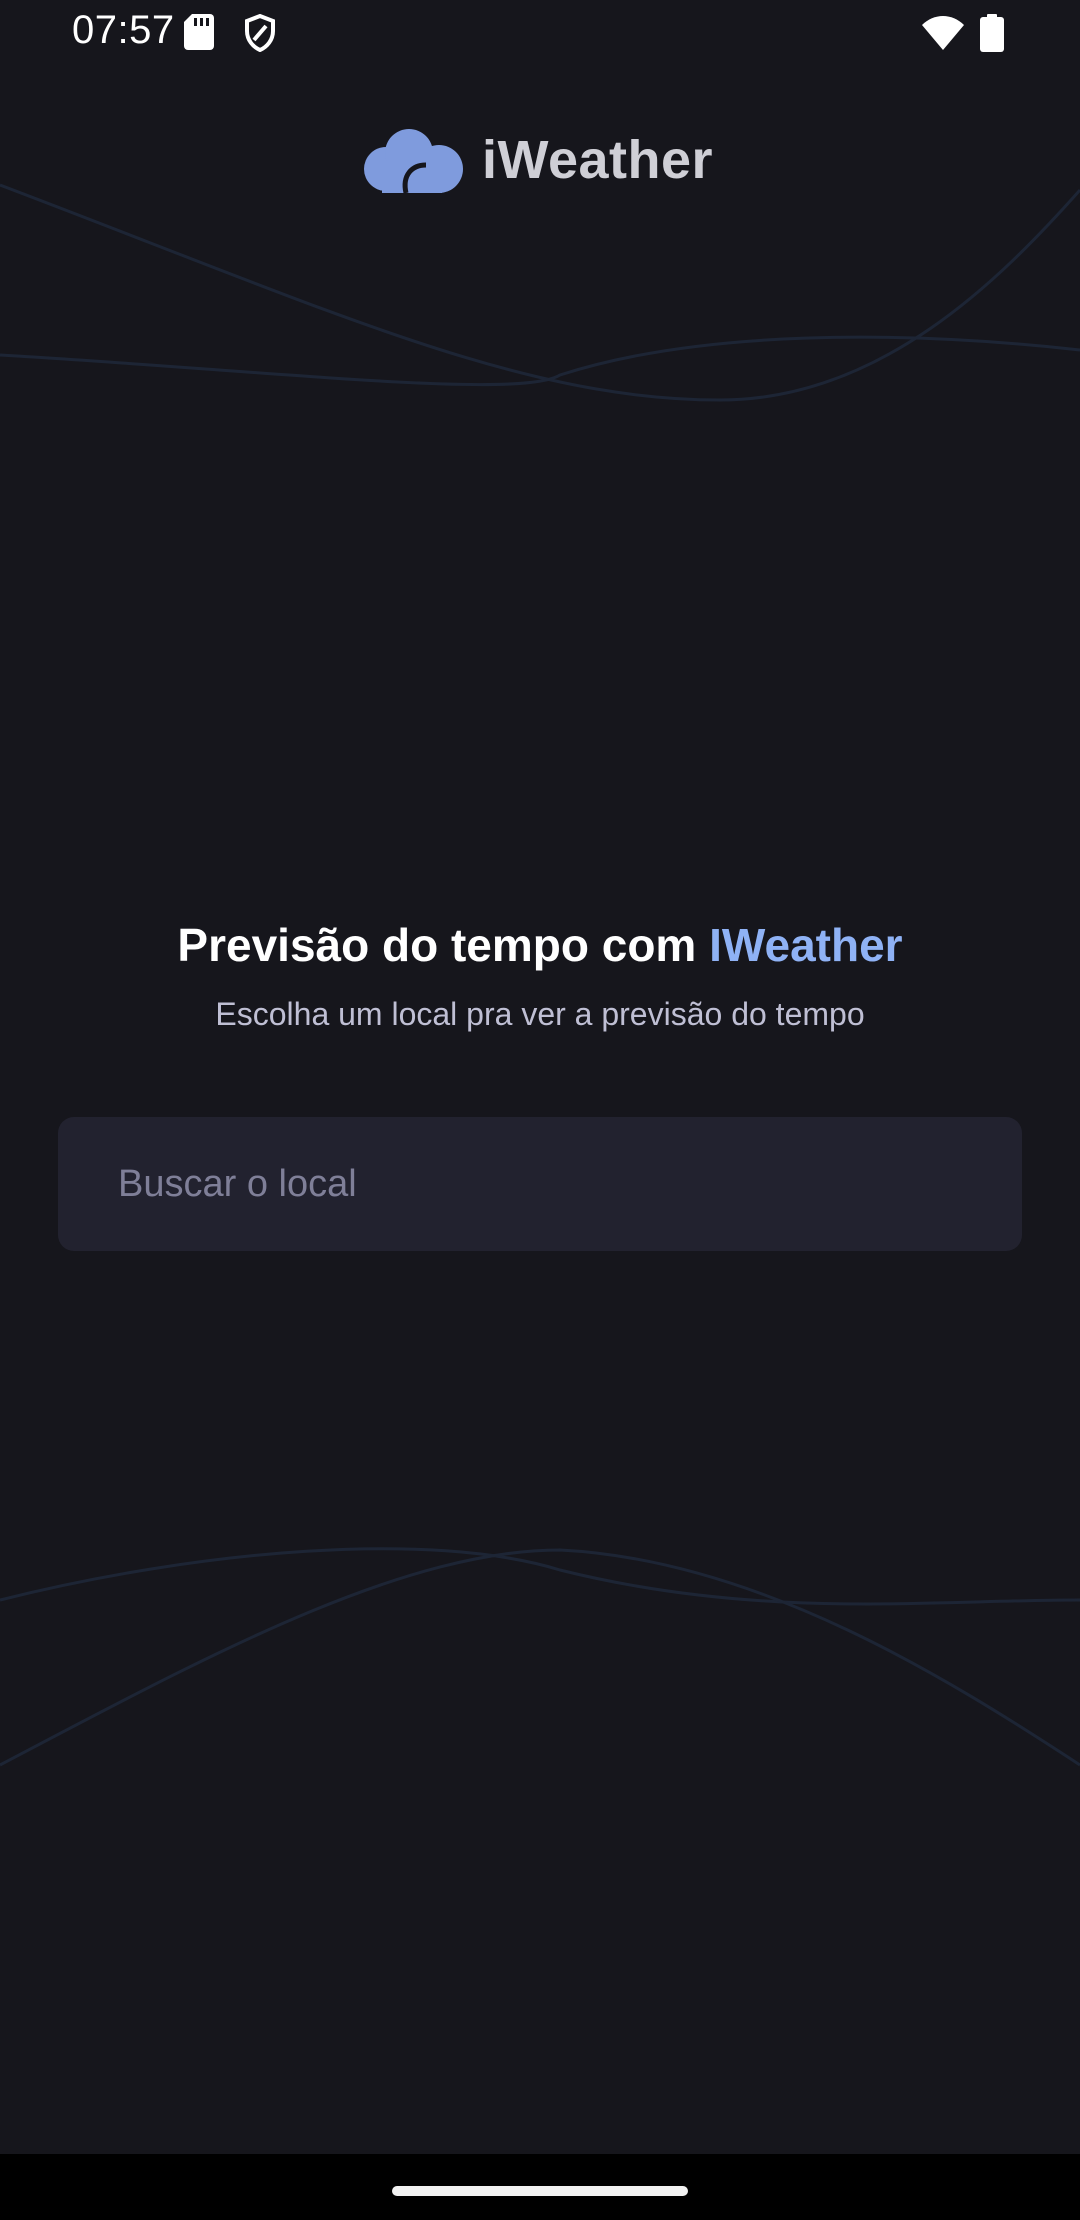 The width and height of the screenshot is (1080, 2220). Describe the element at coordinates (123, 30) in the screenshot. I see `status-time: 07:57` at that location.